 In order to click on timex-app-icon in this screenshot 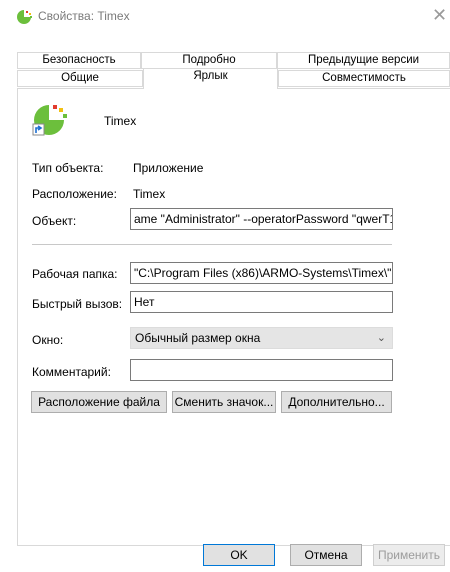, I will do `click(24, 17)`.